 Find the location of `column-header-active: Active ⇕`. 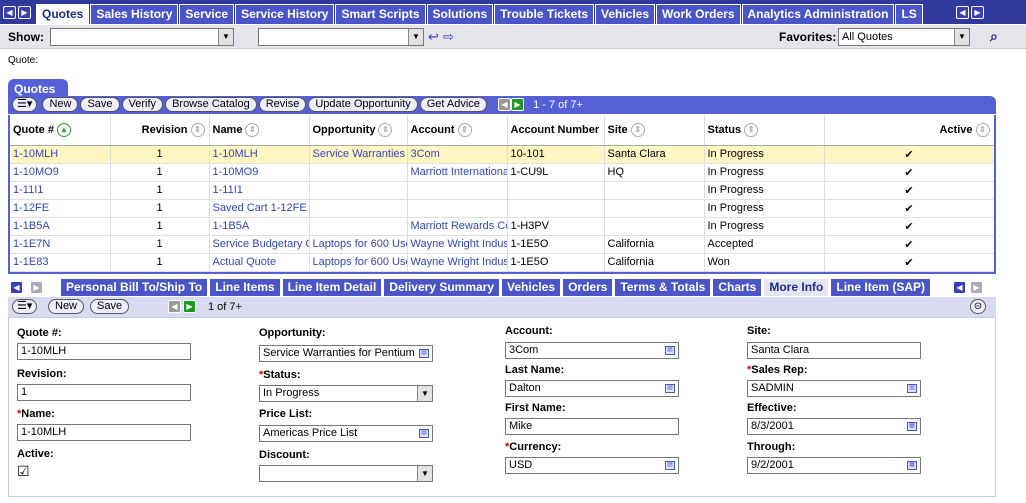

column-header-active: Active ⇕ is located at coordinates (909, 130).